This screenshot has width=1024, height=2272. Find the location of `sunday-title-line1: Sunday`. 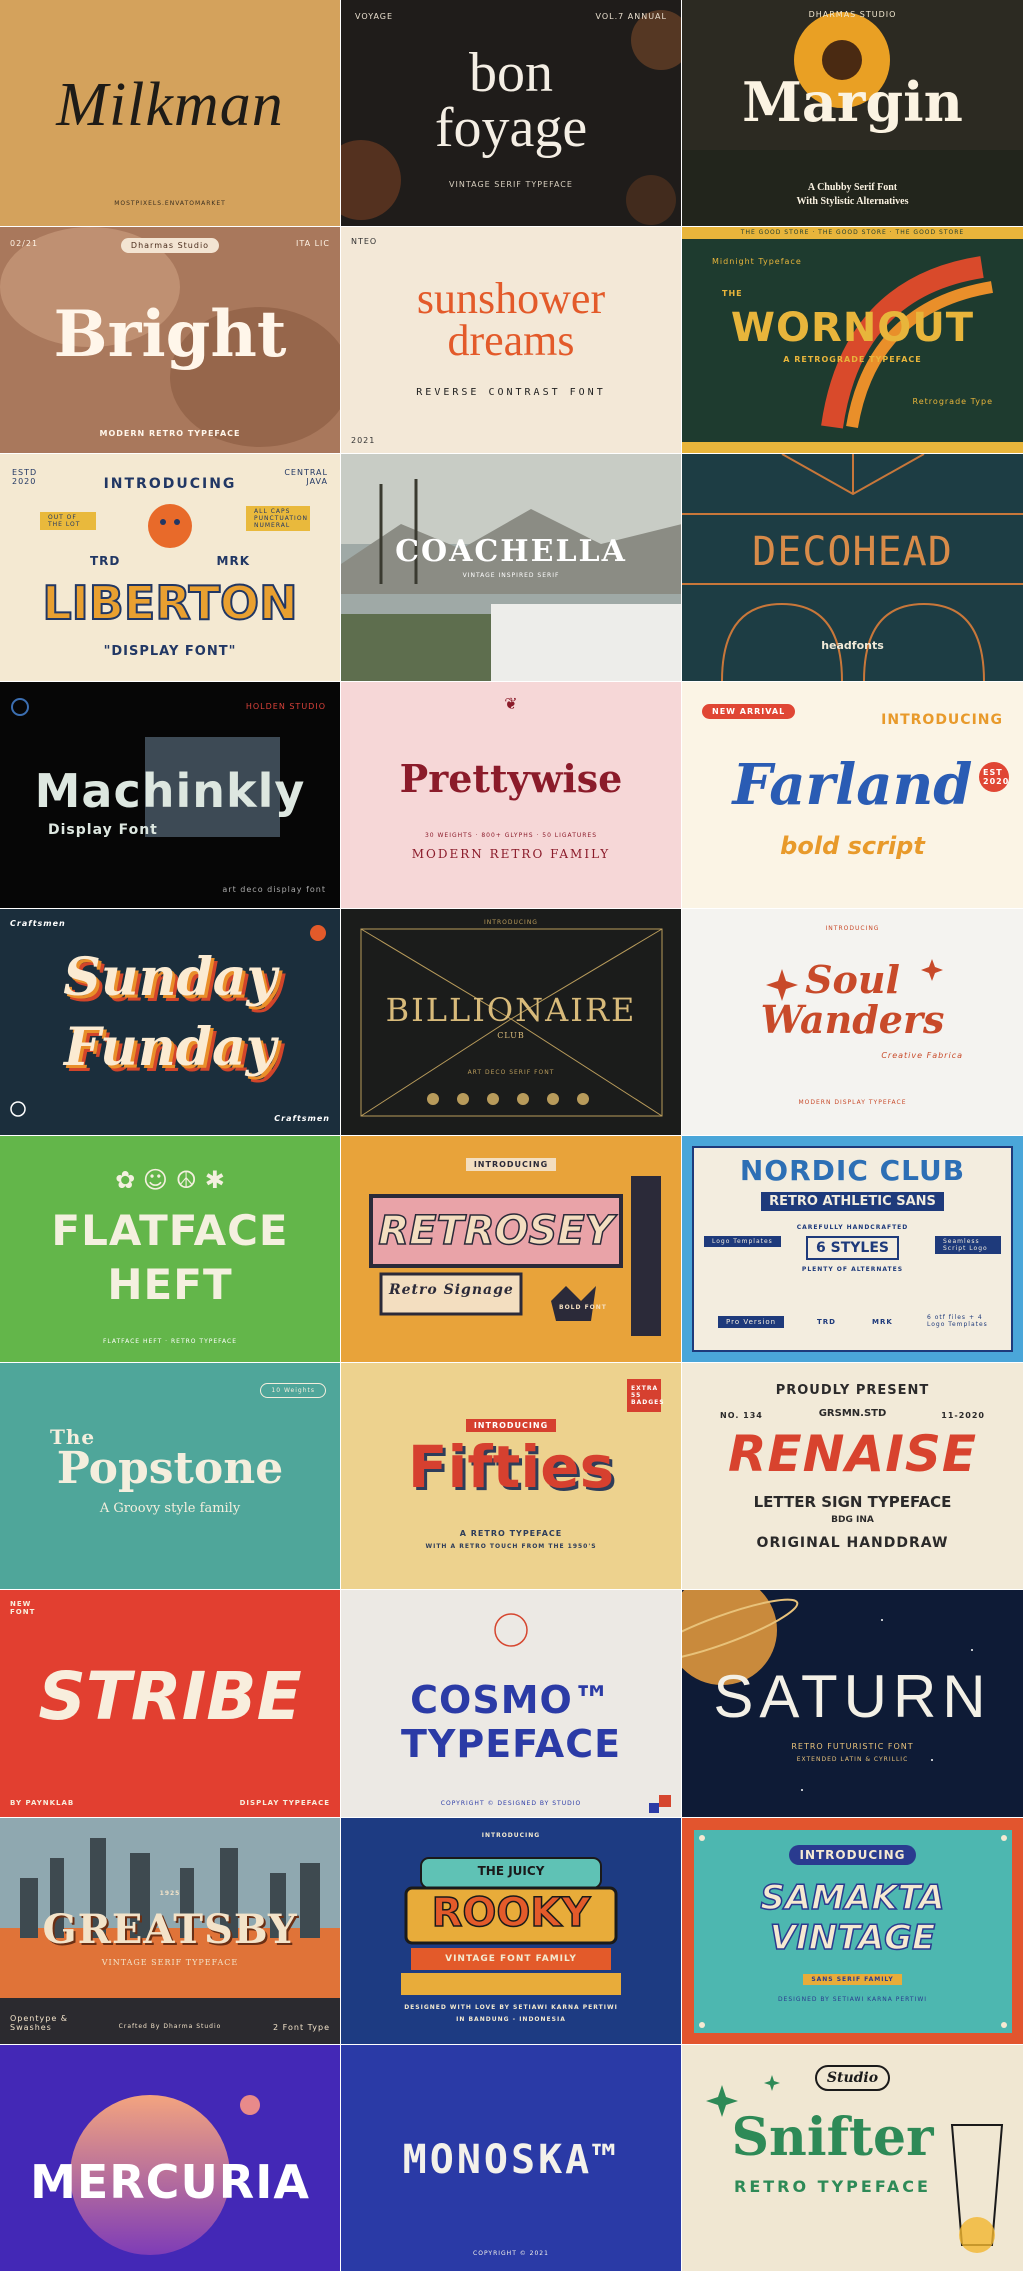

sunday-title-line1: Sunday is located at coordinates (170, 977).